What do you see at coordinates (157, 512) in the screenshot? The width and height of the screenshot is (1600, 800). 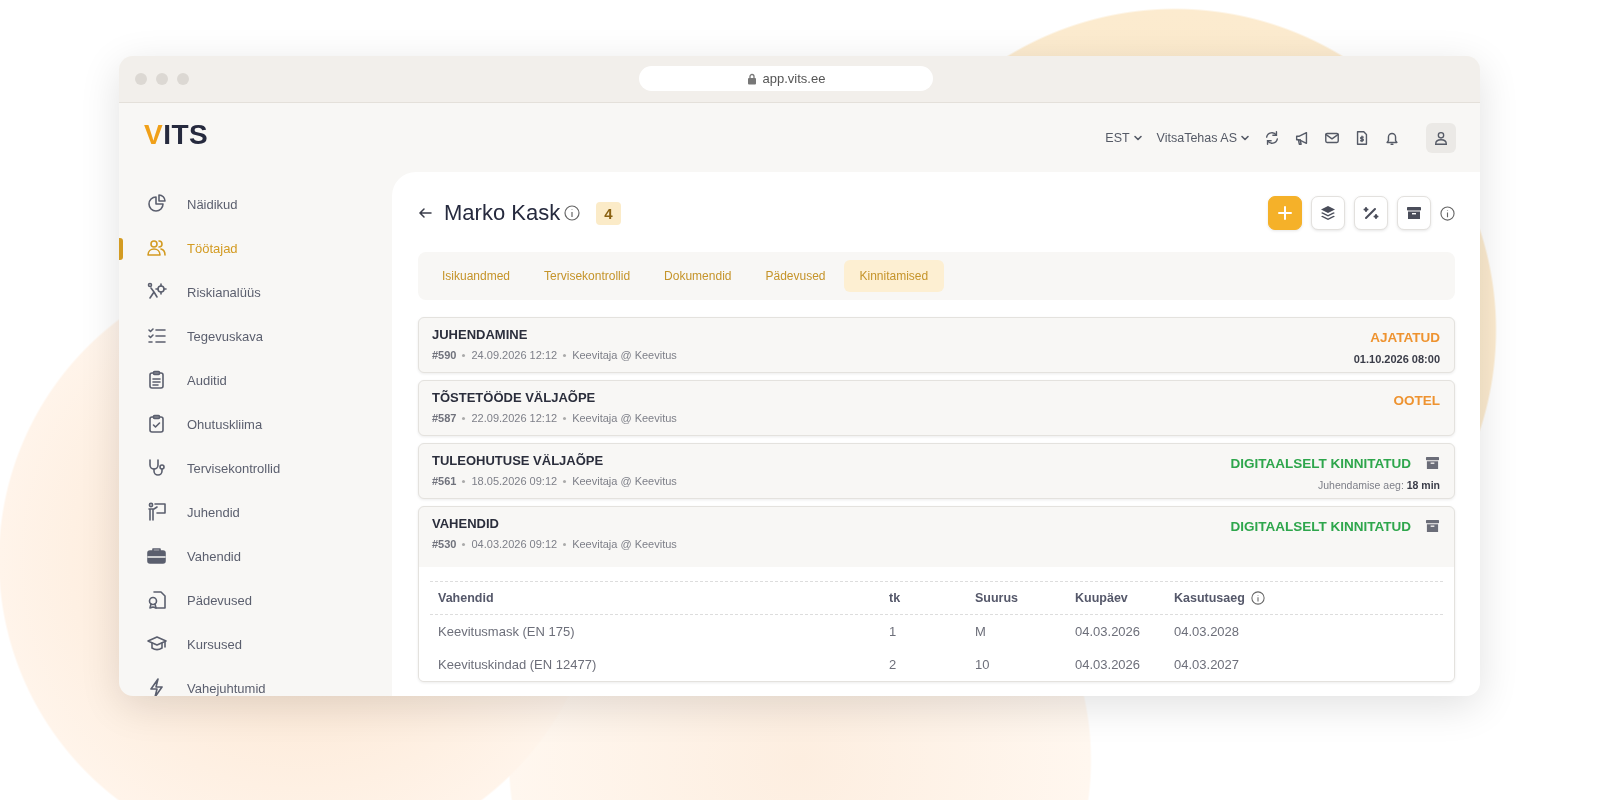 I see `teacher-board-icon` at bounding box center [157, 512].